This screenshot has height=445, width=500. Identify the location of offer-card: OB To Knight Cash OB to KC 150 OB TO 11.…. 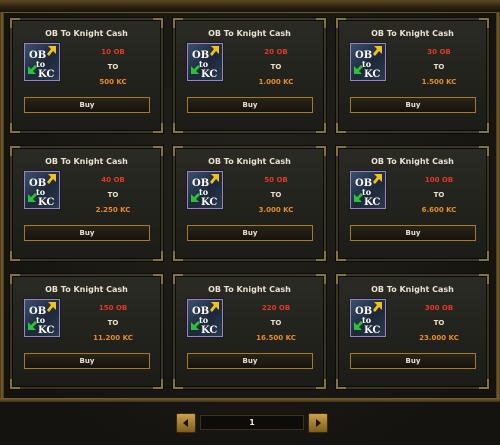
(86, 331).